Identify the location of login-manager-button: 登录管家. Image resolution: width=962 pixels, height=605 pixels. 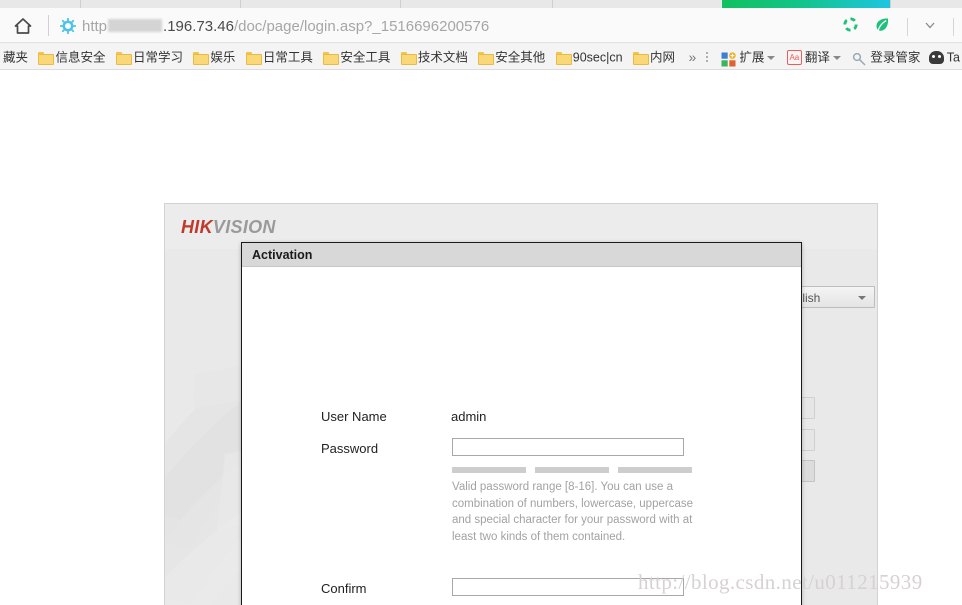
(886, 56).